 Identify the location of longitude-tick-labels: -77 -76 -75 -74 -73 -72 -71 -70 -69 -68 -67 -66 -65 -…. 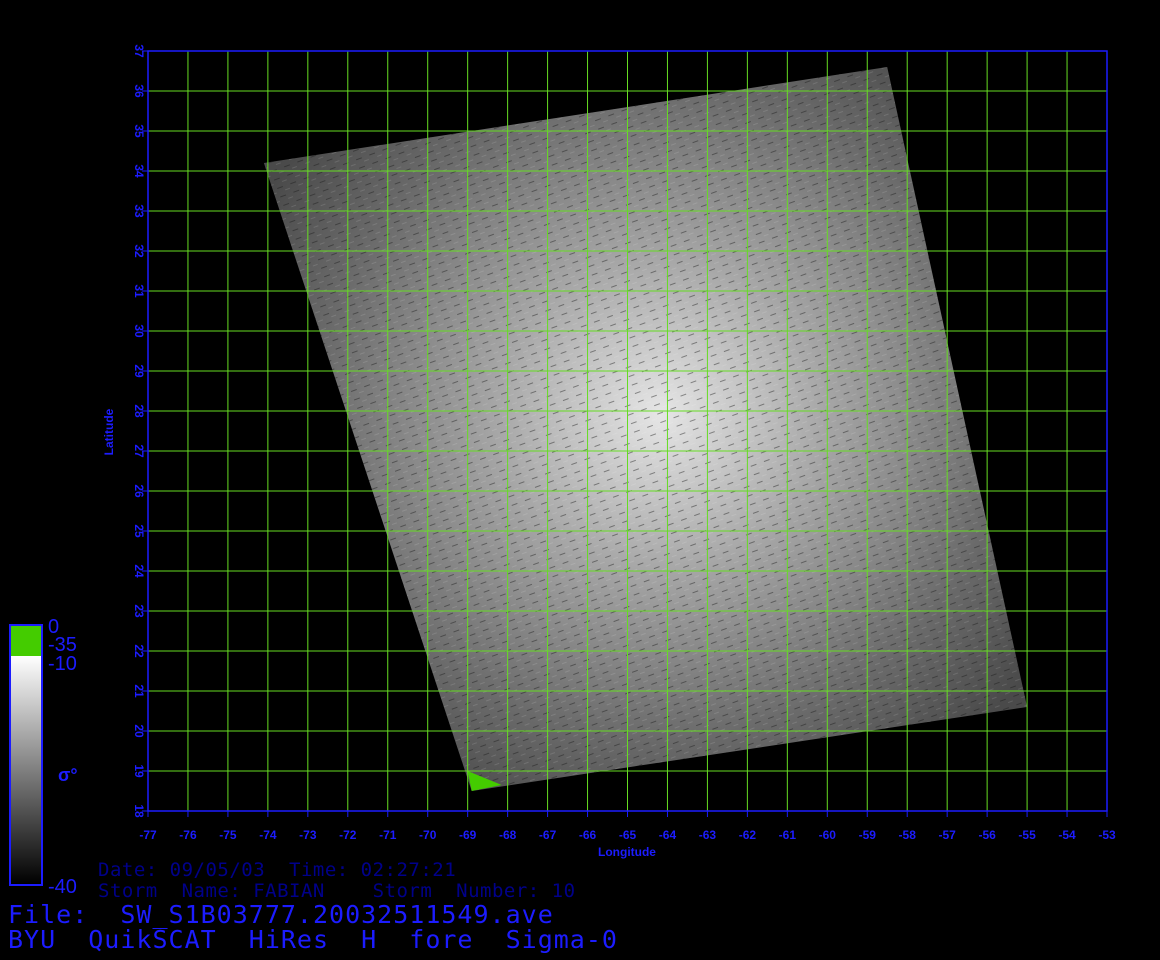
(627, 826).